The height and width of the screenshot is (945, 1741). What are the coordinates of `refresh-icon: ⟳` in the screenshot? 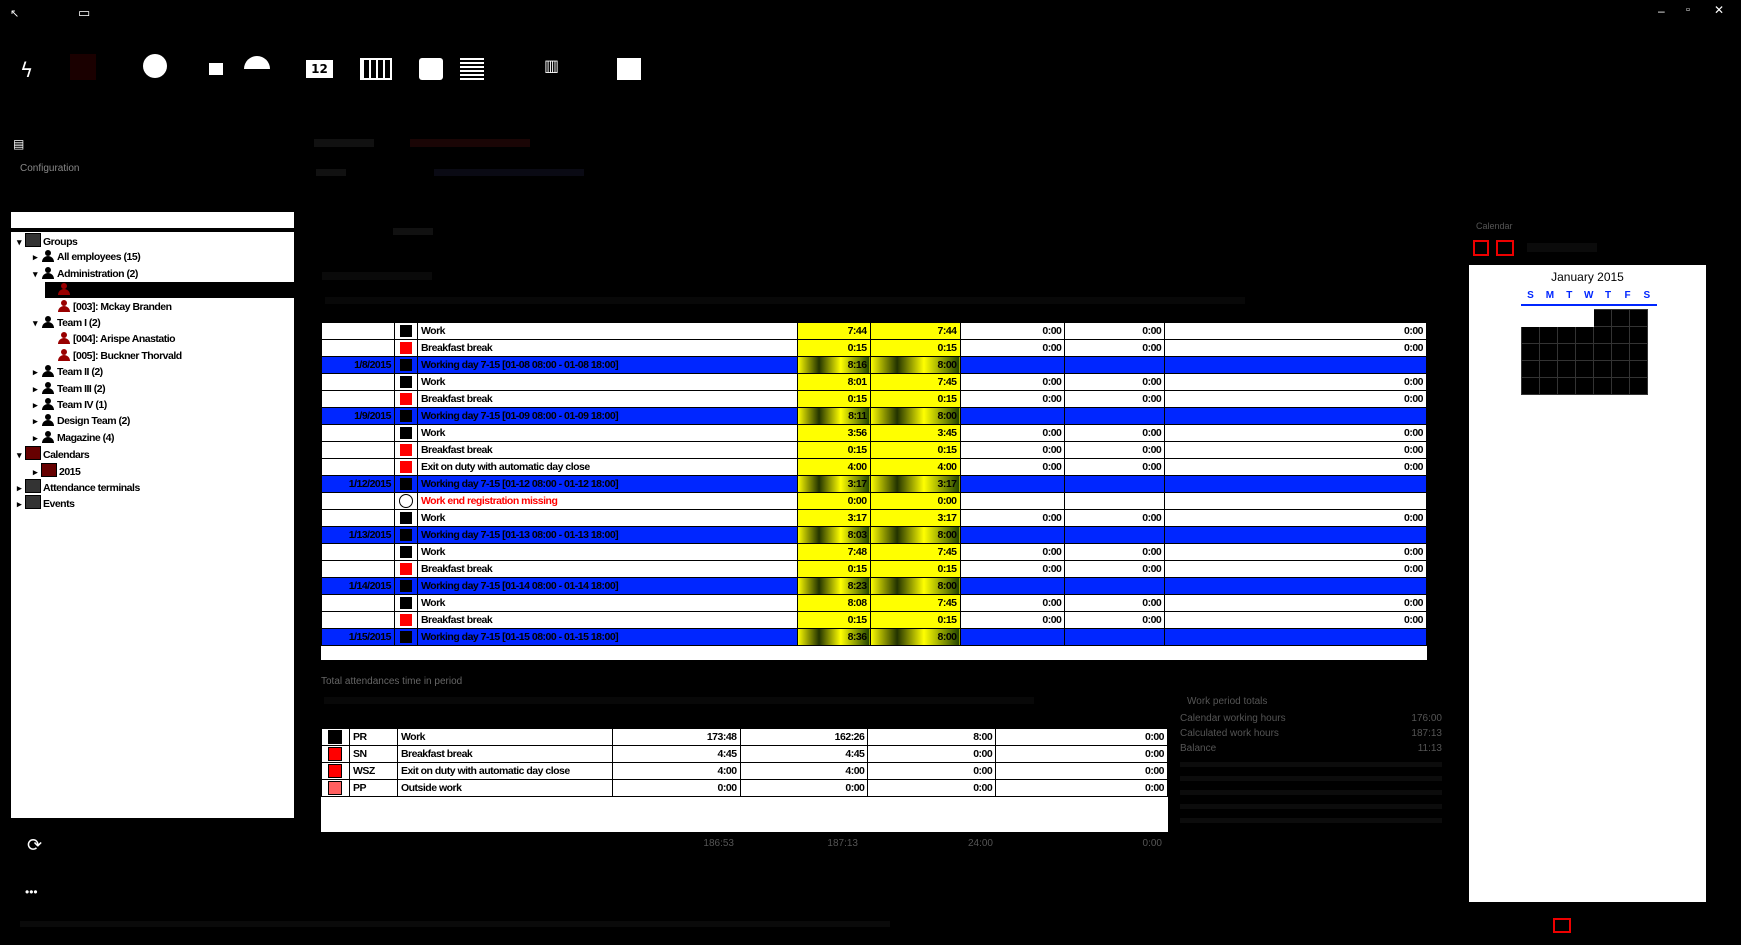 It's located at (34, 845).